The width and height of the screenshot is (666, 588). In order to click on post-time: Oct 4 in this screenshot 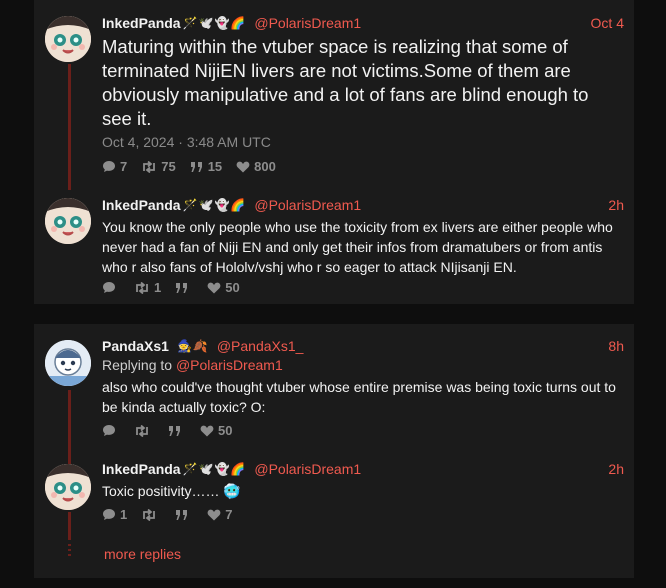, I will do `click(607, 23)`.